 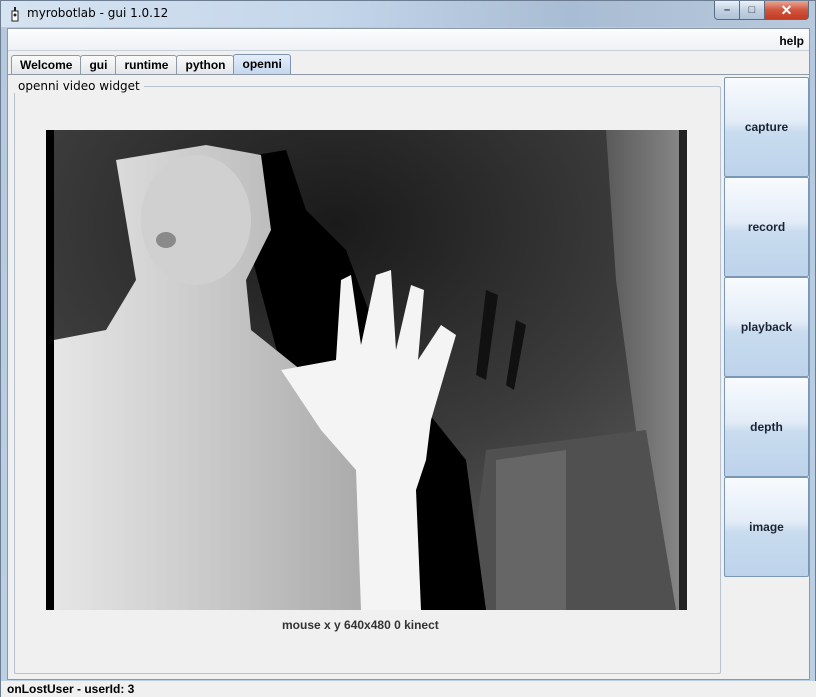 I want to click on status-bar: onLostUser - userId: 3, so click(x=408, y=689).